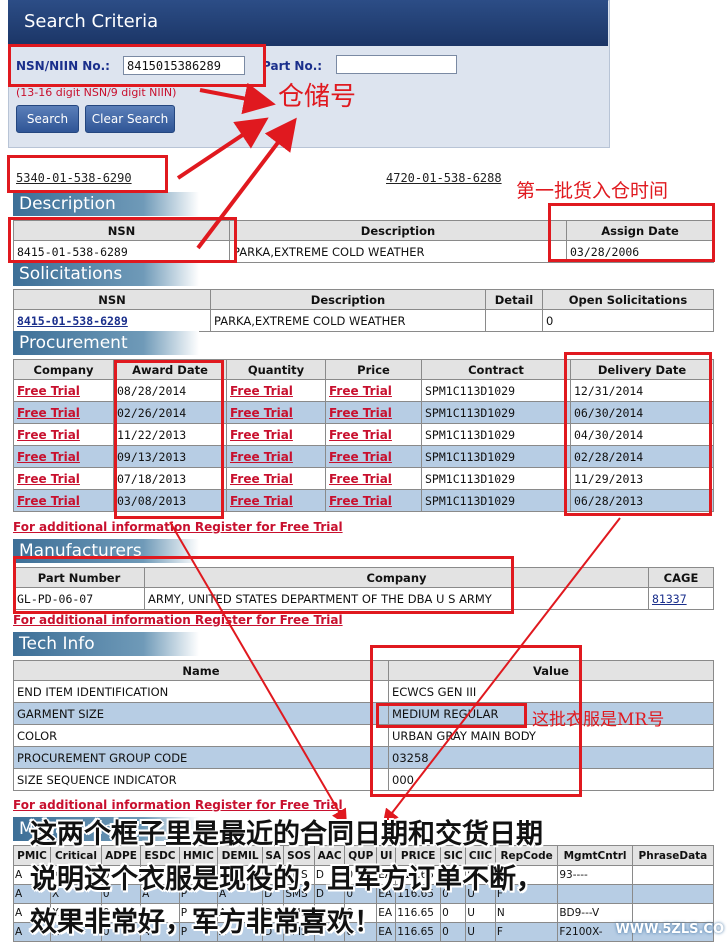 Image resolution: width=728 pixels, height=942 pixels. Describe the element at coordinates (205, 922) in the screenshot. I see `annotation-summary-line3: 效果非常好，军方非常喜欢！` at that location.